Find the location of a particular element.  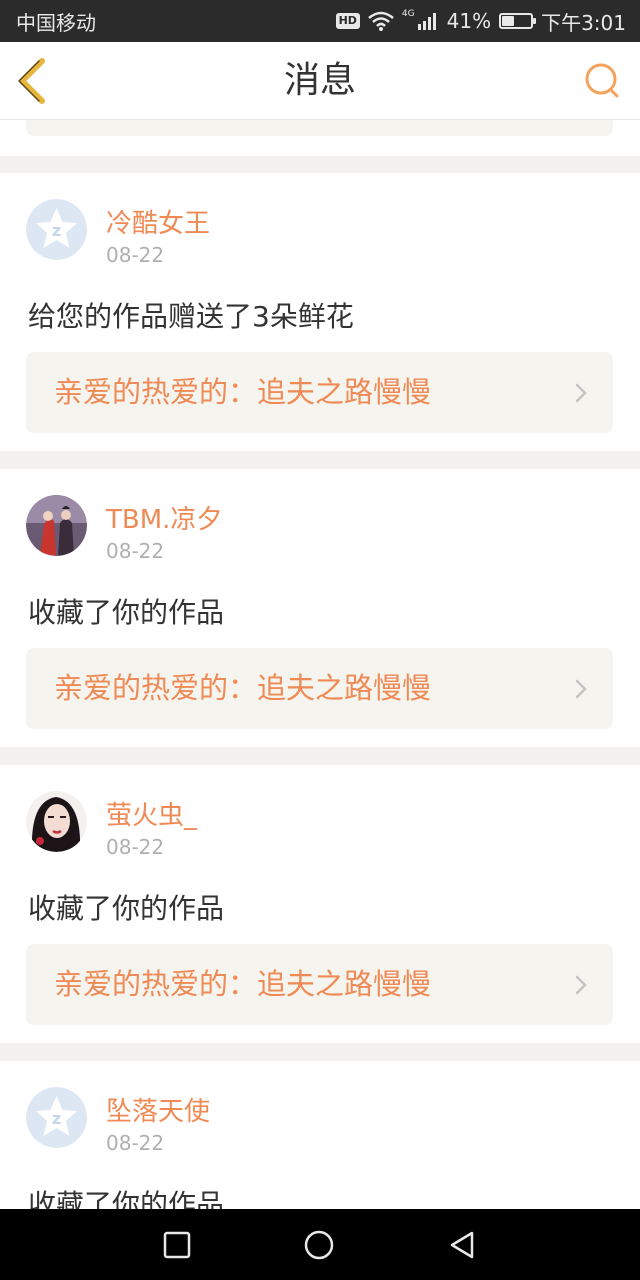

home-button is located at coordinates (319, 1245).